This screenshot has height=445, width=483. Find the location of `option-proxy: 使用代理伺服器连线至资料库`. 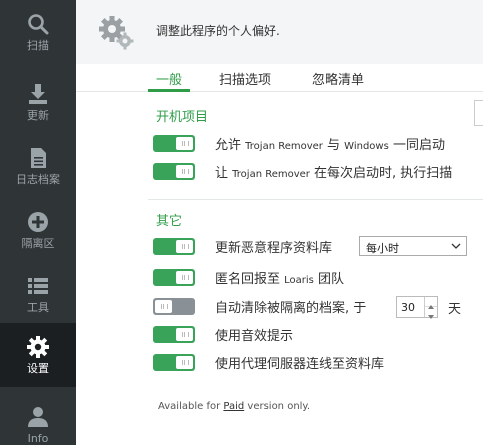

option-proxy: 使用代理伺服器连线至资料库 is located at coordinates (300, 364).